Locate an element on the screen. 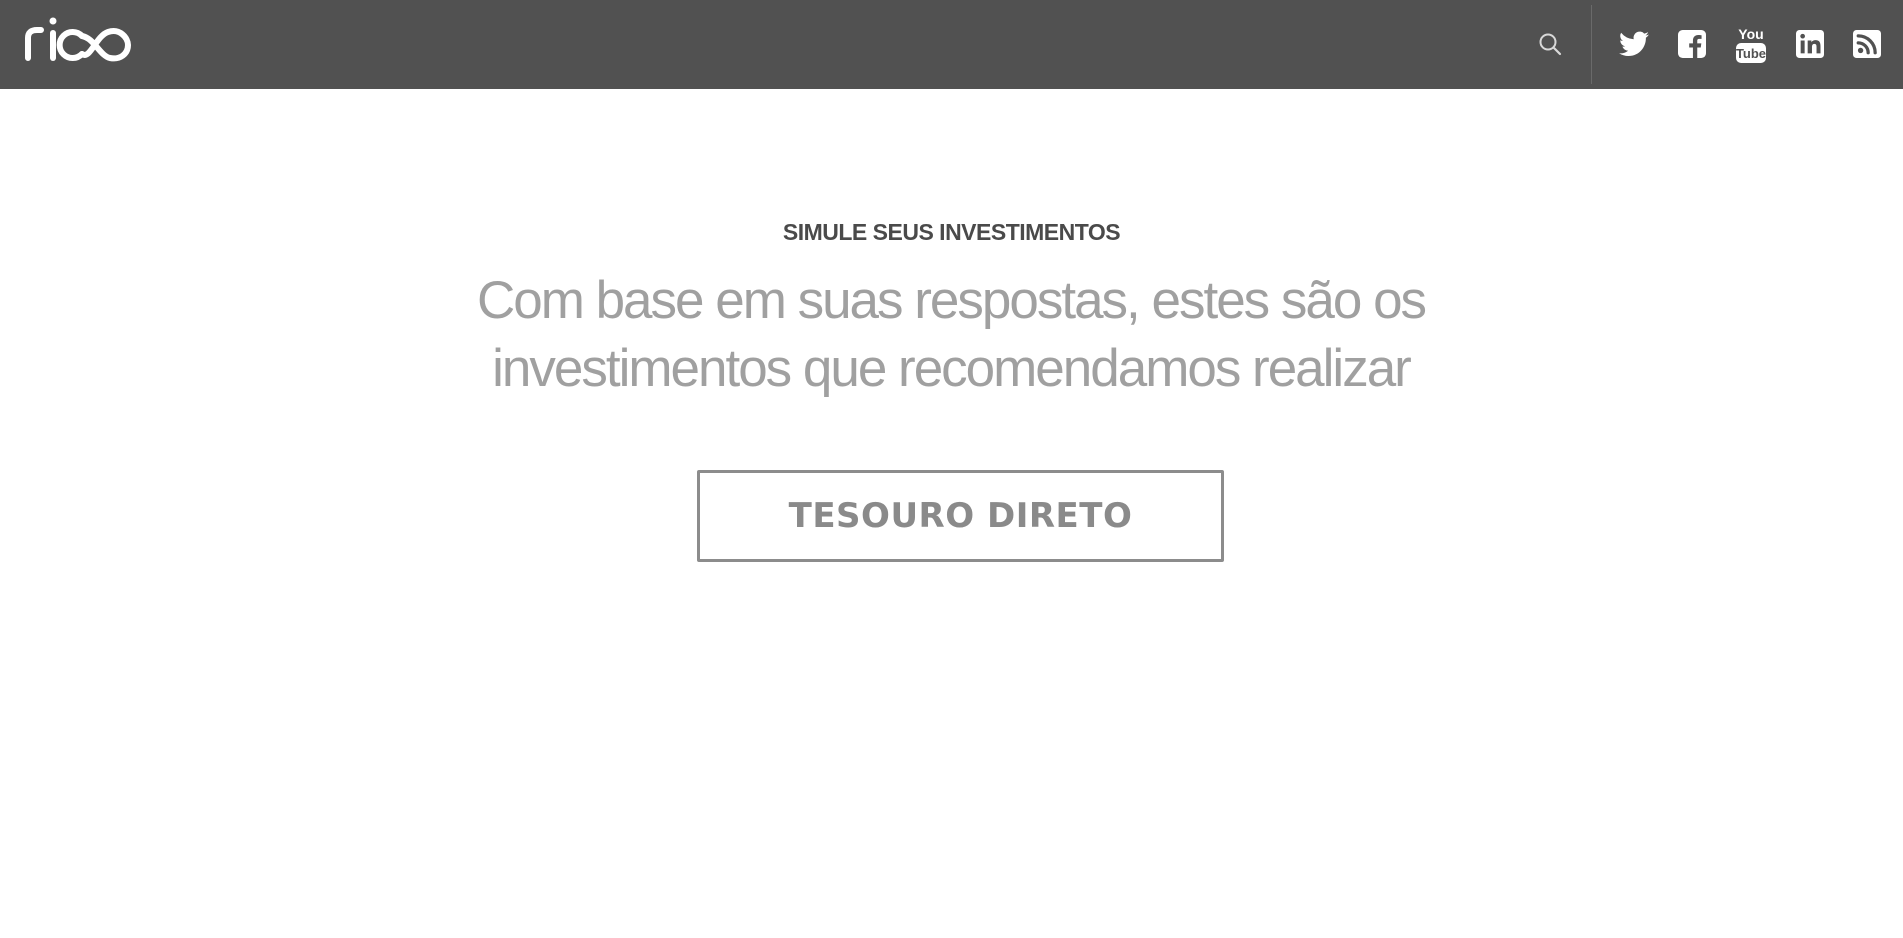 The image size is (1903, 938). youtube-icon: You Tube is located at coordinates (1751, 44).